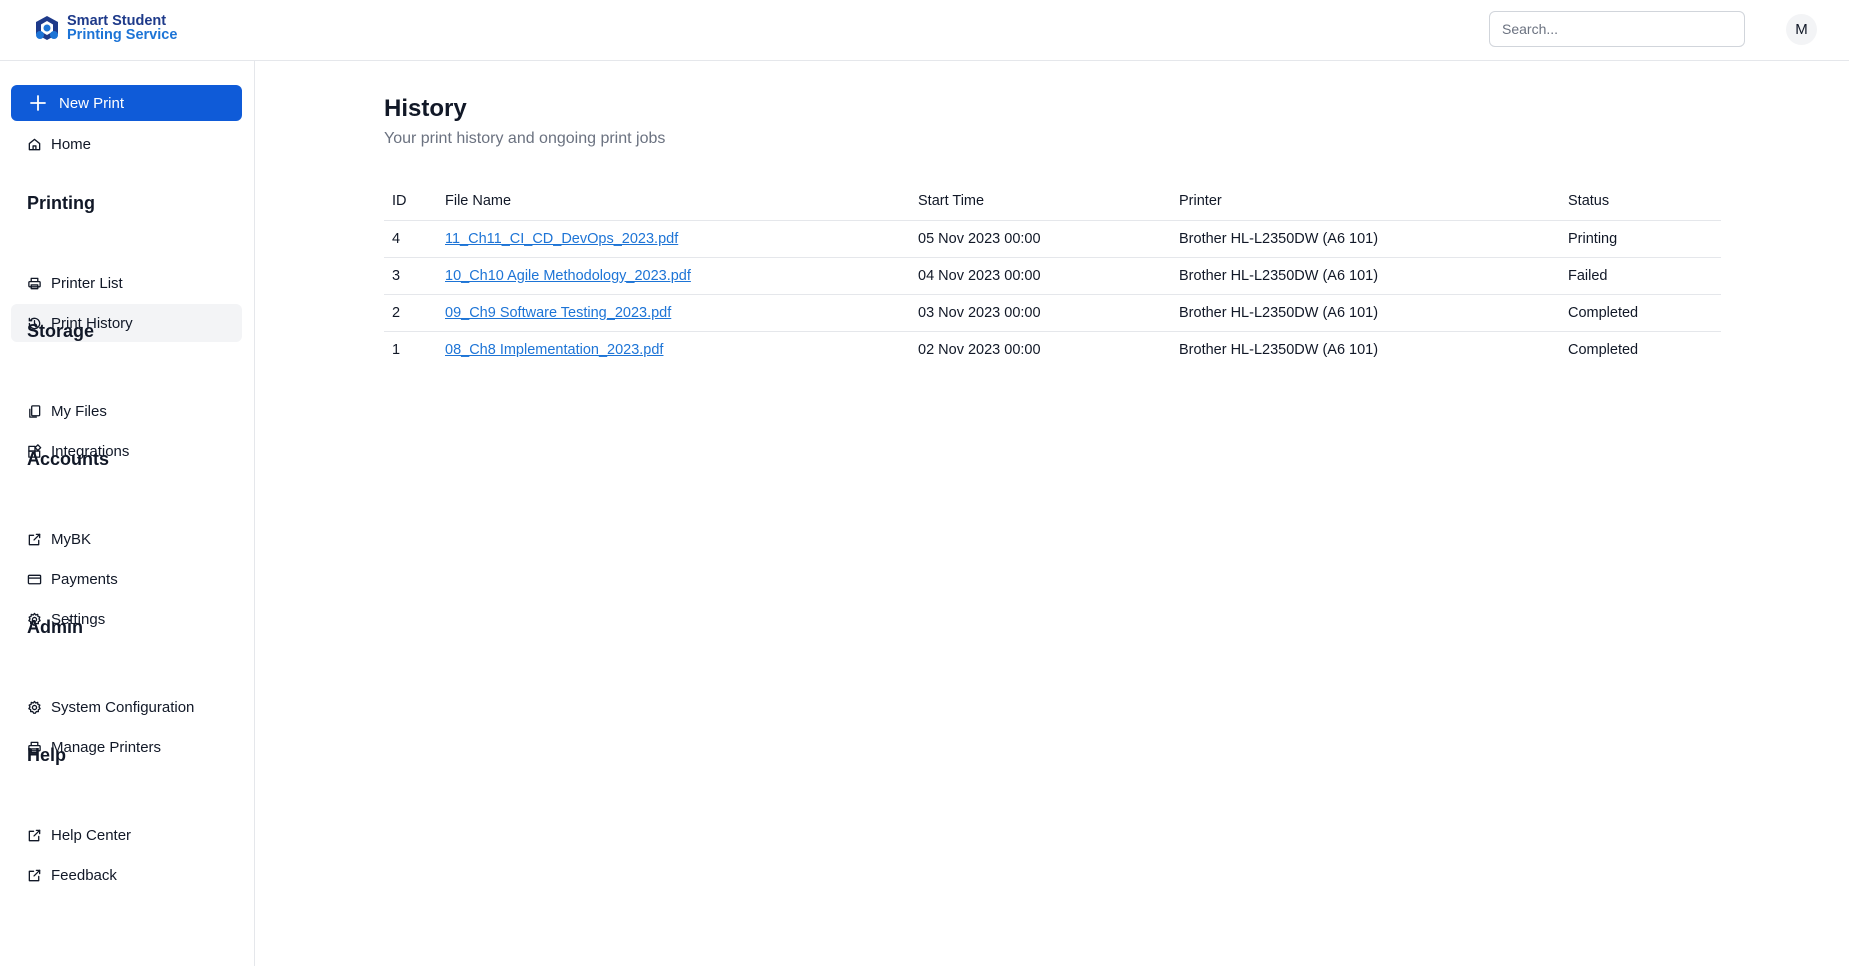 The image size is (1849, 966). What do you see at coordinates (1640, 276) in the screenshot?
I see `status-text: Failed` at bounding box center [1640, 276].